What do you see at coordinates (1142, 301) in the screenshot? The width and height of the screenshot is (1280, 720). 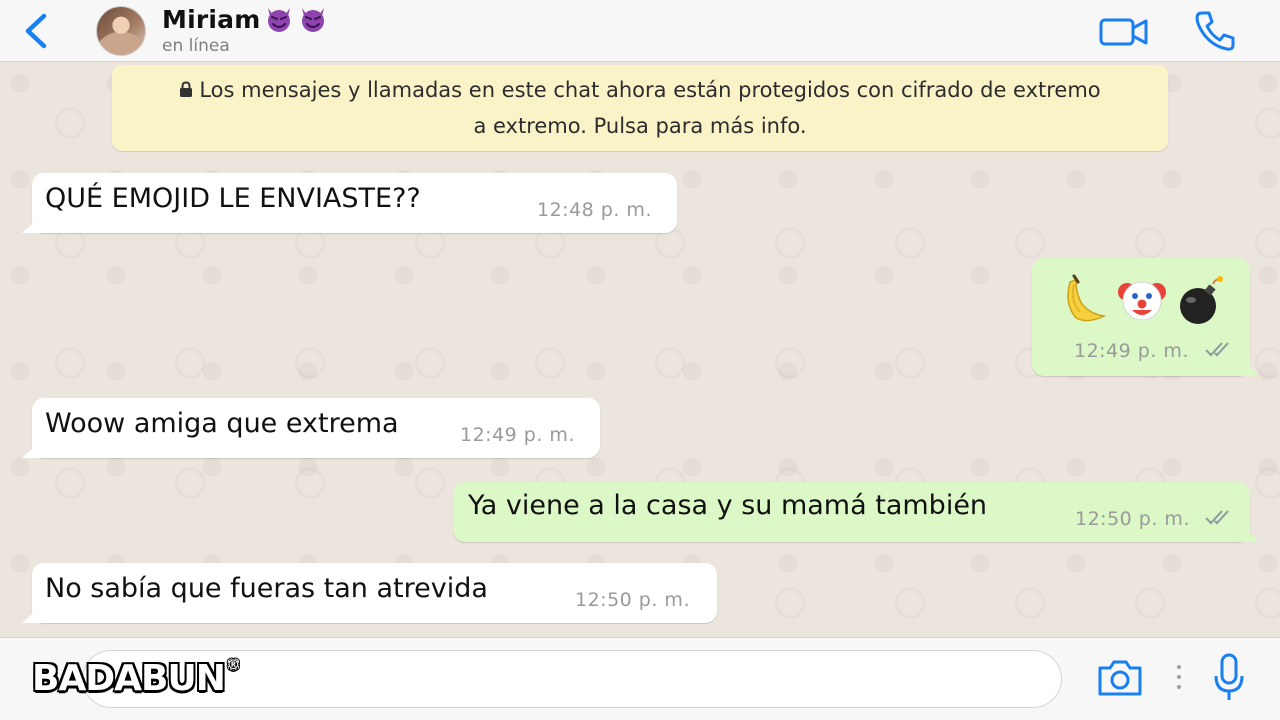 I see `clown-emoji` at bounding box center [1142, 301].